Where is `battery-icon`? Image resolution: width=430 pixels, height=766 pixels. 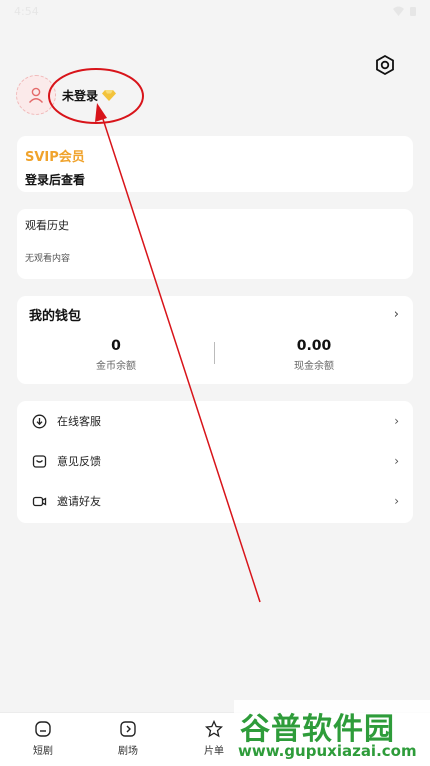 battery-icon is located at coordinates (413, 11).